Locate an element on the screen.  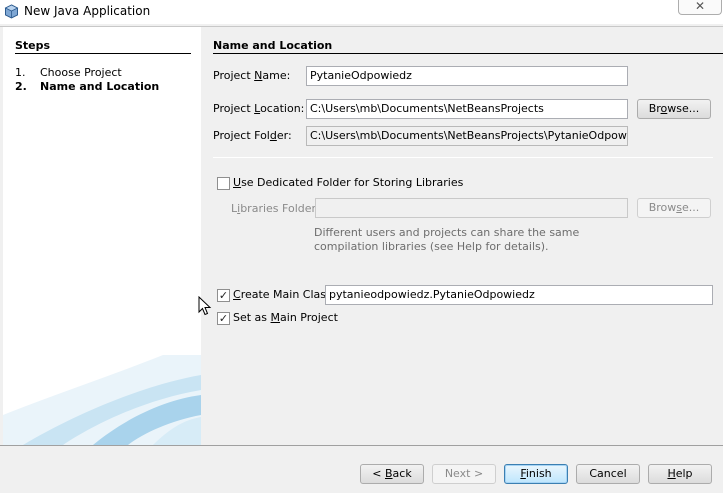
decorative-swoosh-graphic is located at coordinates (102, 400).